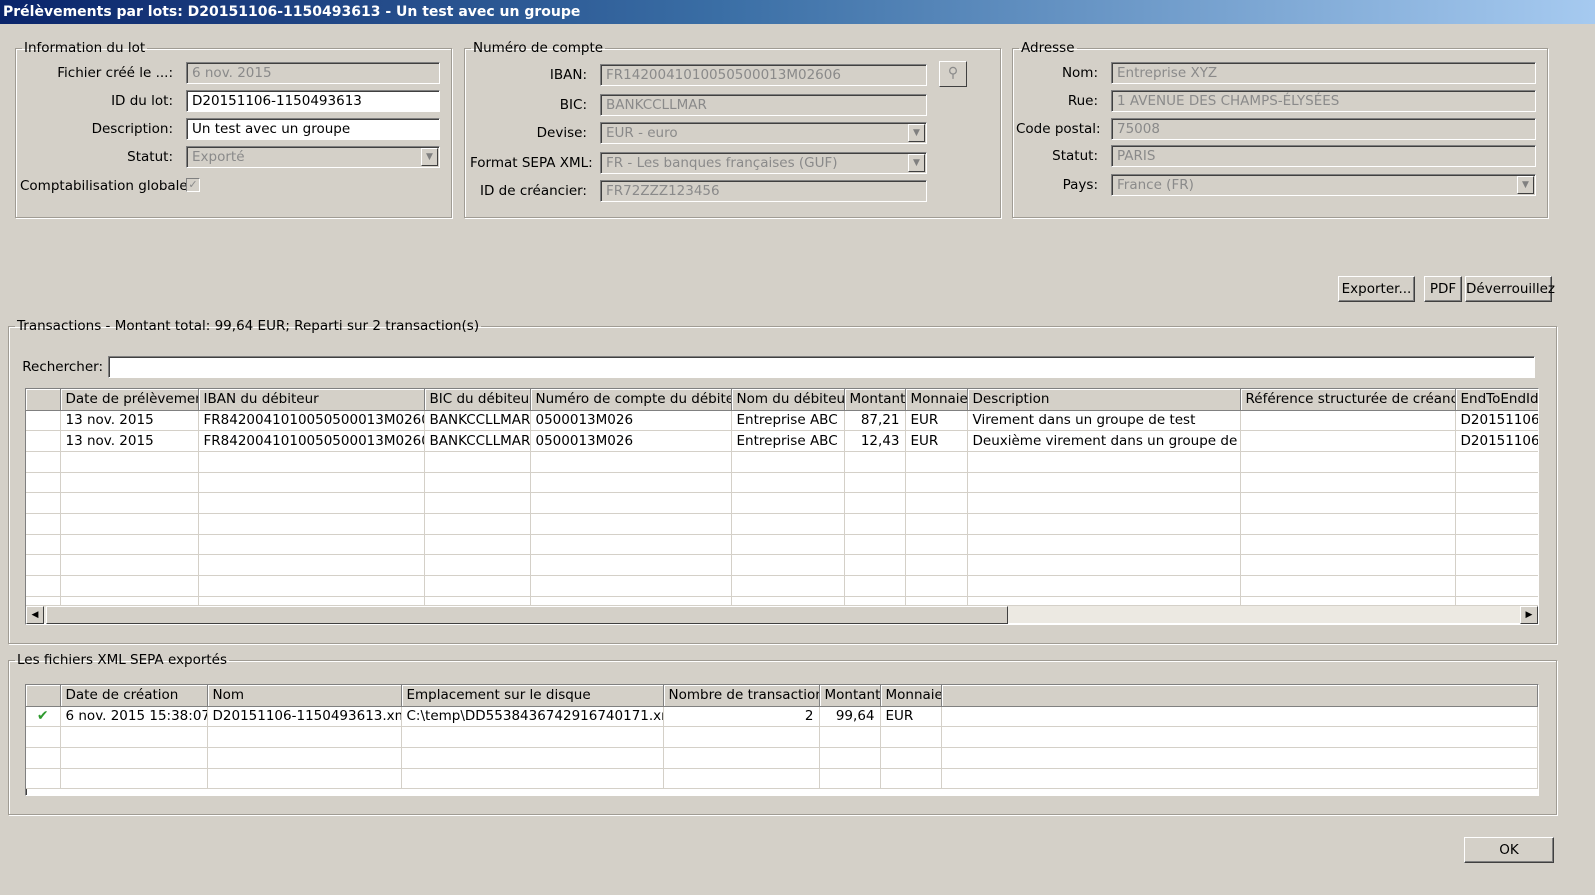  What do you see at coordinates (631, 441) in the screenshot?
I see `table-cell: 0500013M026` at bounding box center [631, 441].